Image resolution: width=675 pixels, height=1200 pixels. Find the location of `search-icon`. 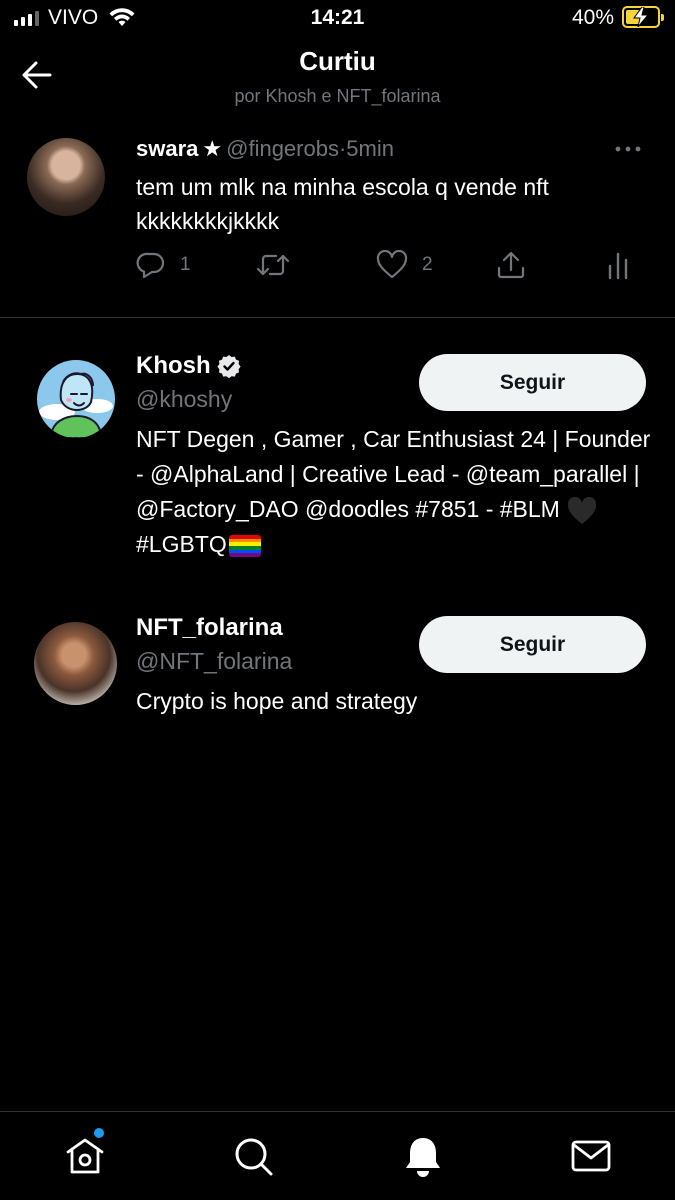

search-icon is located at coordinates (253, 1156).